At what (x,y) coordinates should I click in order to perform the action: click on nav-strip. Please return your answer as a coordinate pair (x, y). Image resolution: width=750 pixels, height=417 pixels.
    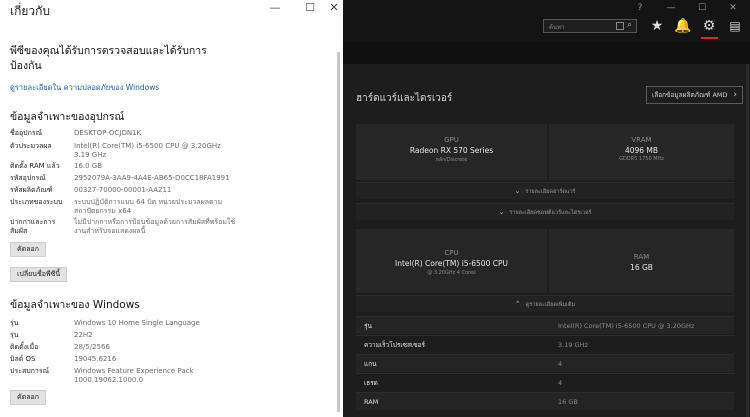
    Looking at the image, I should click on (546, 53).